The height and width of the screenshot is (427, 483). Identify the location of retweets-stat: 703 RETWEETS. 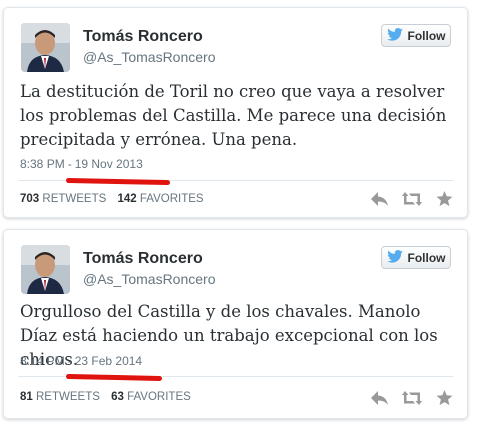
(63, 199).